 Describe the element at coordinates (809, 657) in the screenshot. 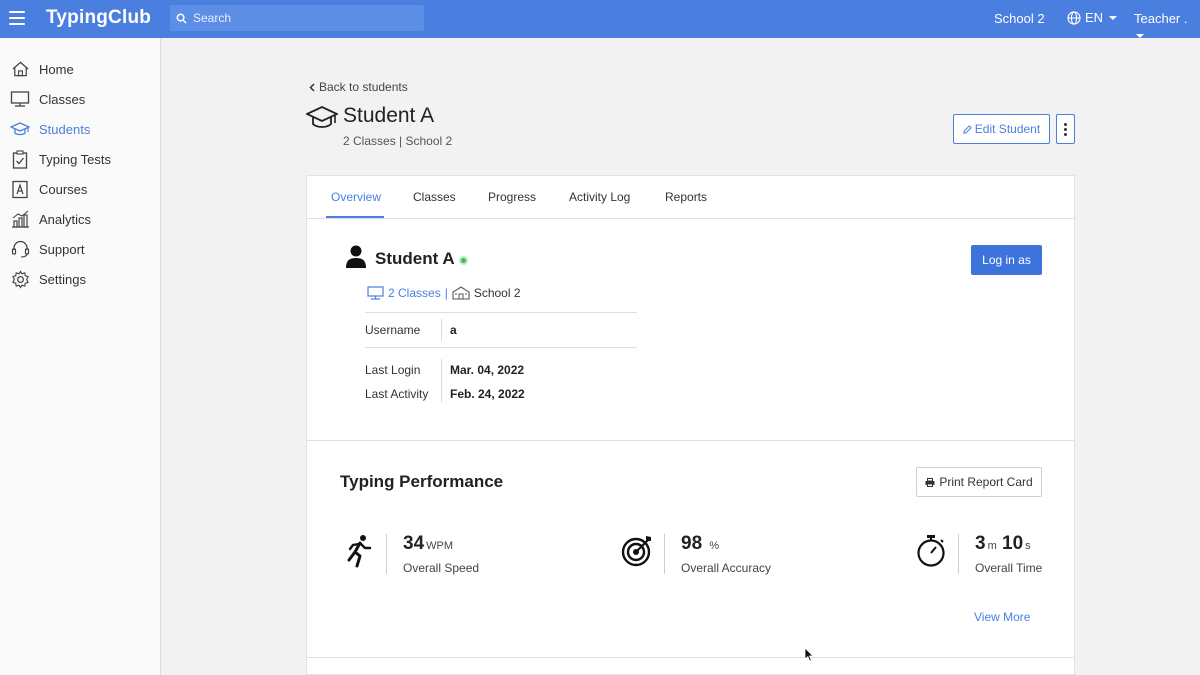

I see `mouse-cursor-icon` at that location.